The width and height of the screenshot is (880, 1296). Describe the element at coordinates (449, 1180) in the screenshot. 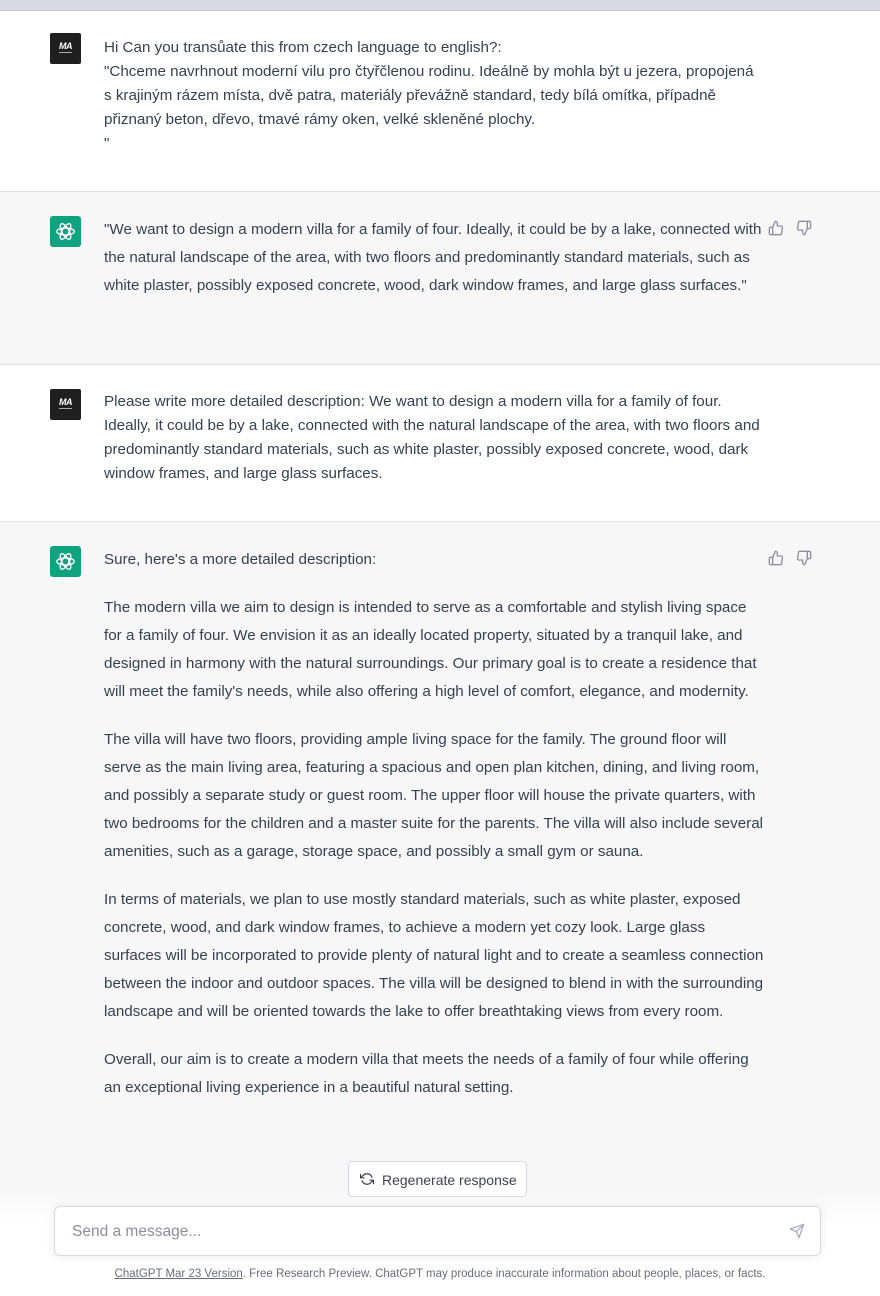

I see `regenerate-label: Regenerate response` at that location.